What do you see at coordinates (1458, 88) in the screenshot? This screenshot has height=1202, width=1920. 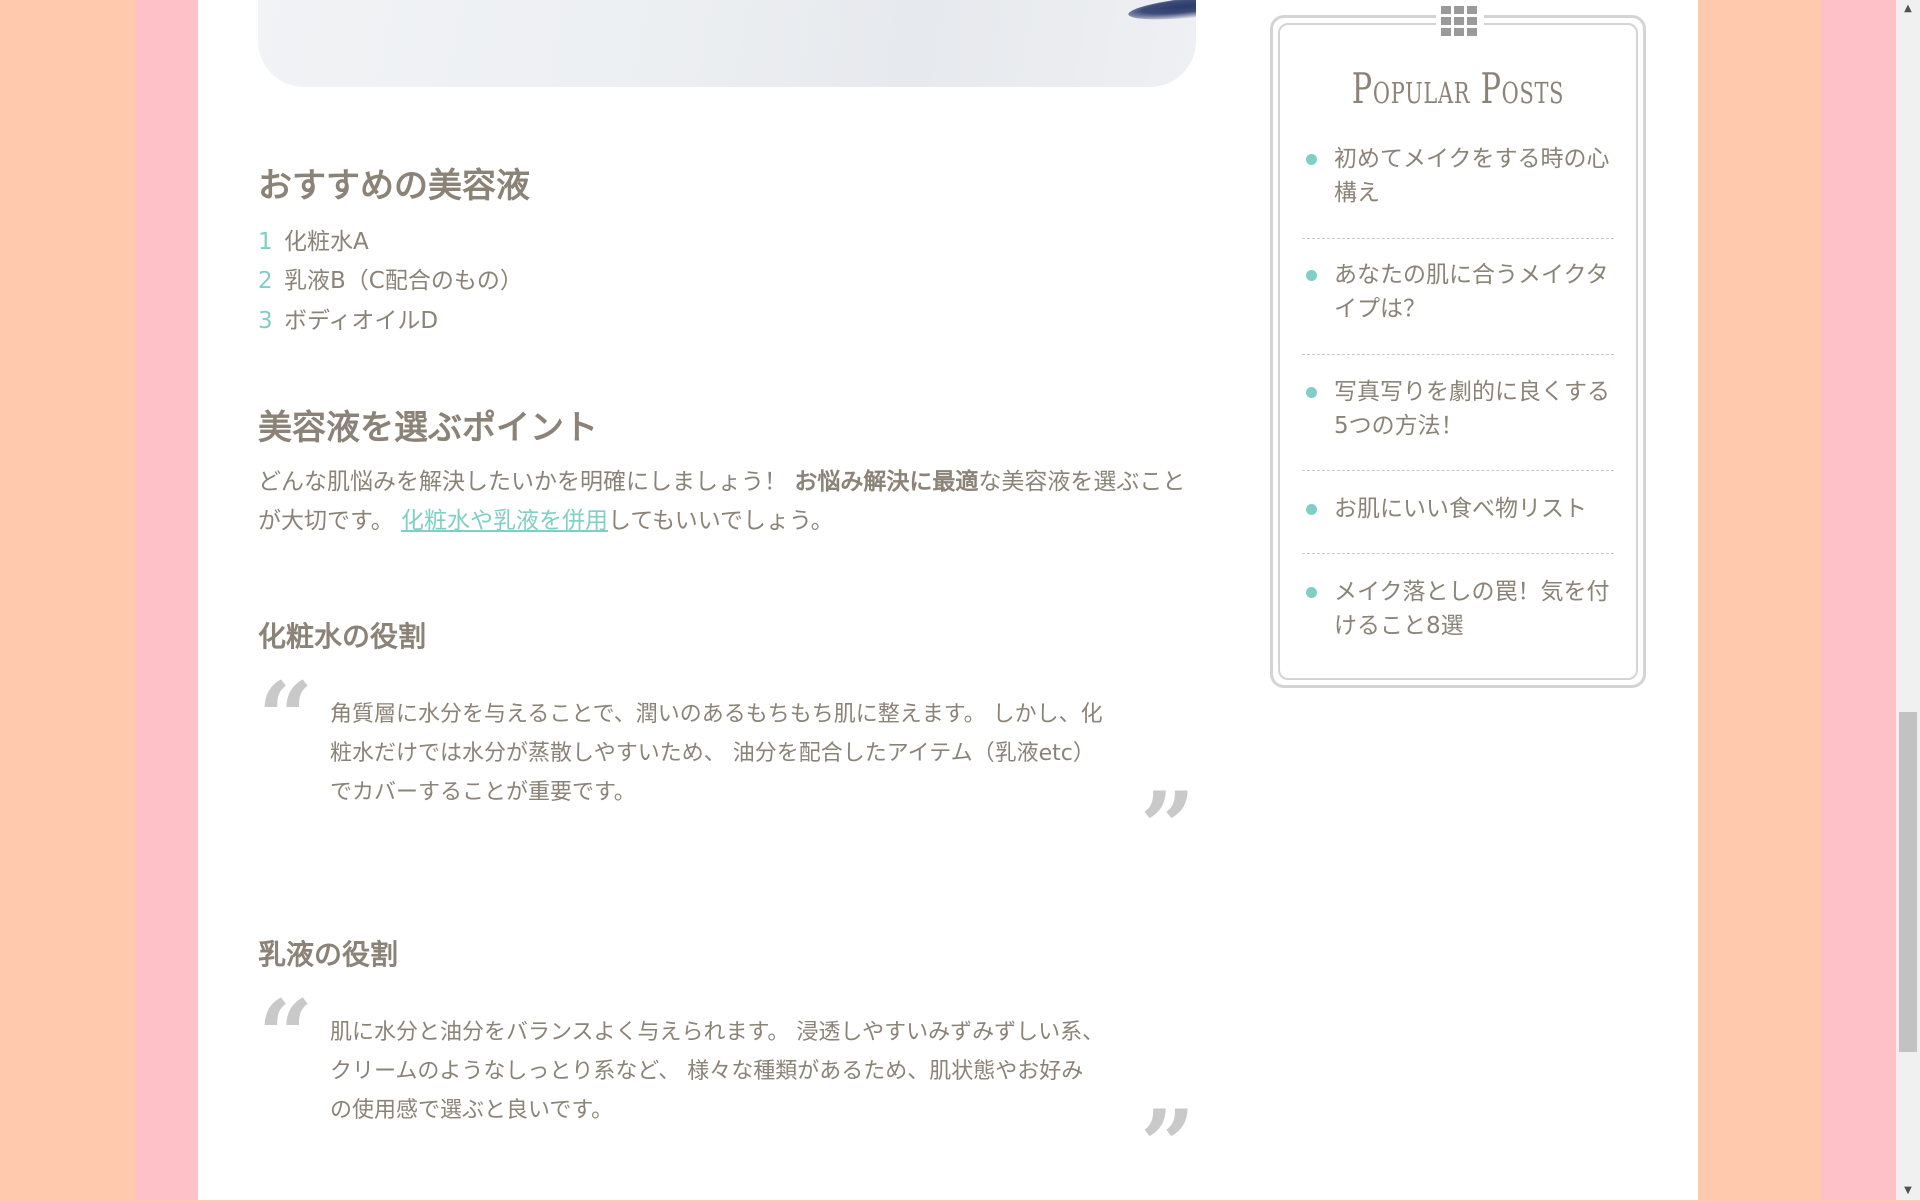 I see `popular-posts-title: Popular Posts` at bounding box center [1458, 88].